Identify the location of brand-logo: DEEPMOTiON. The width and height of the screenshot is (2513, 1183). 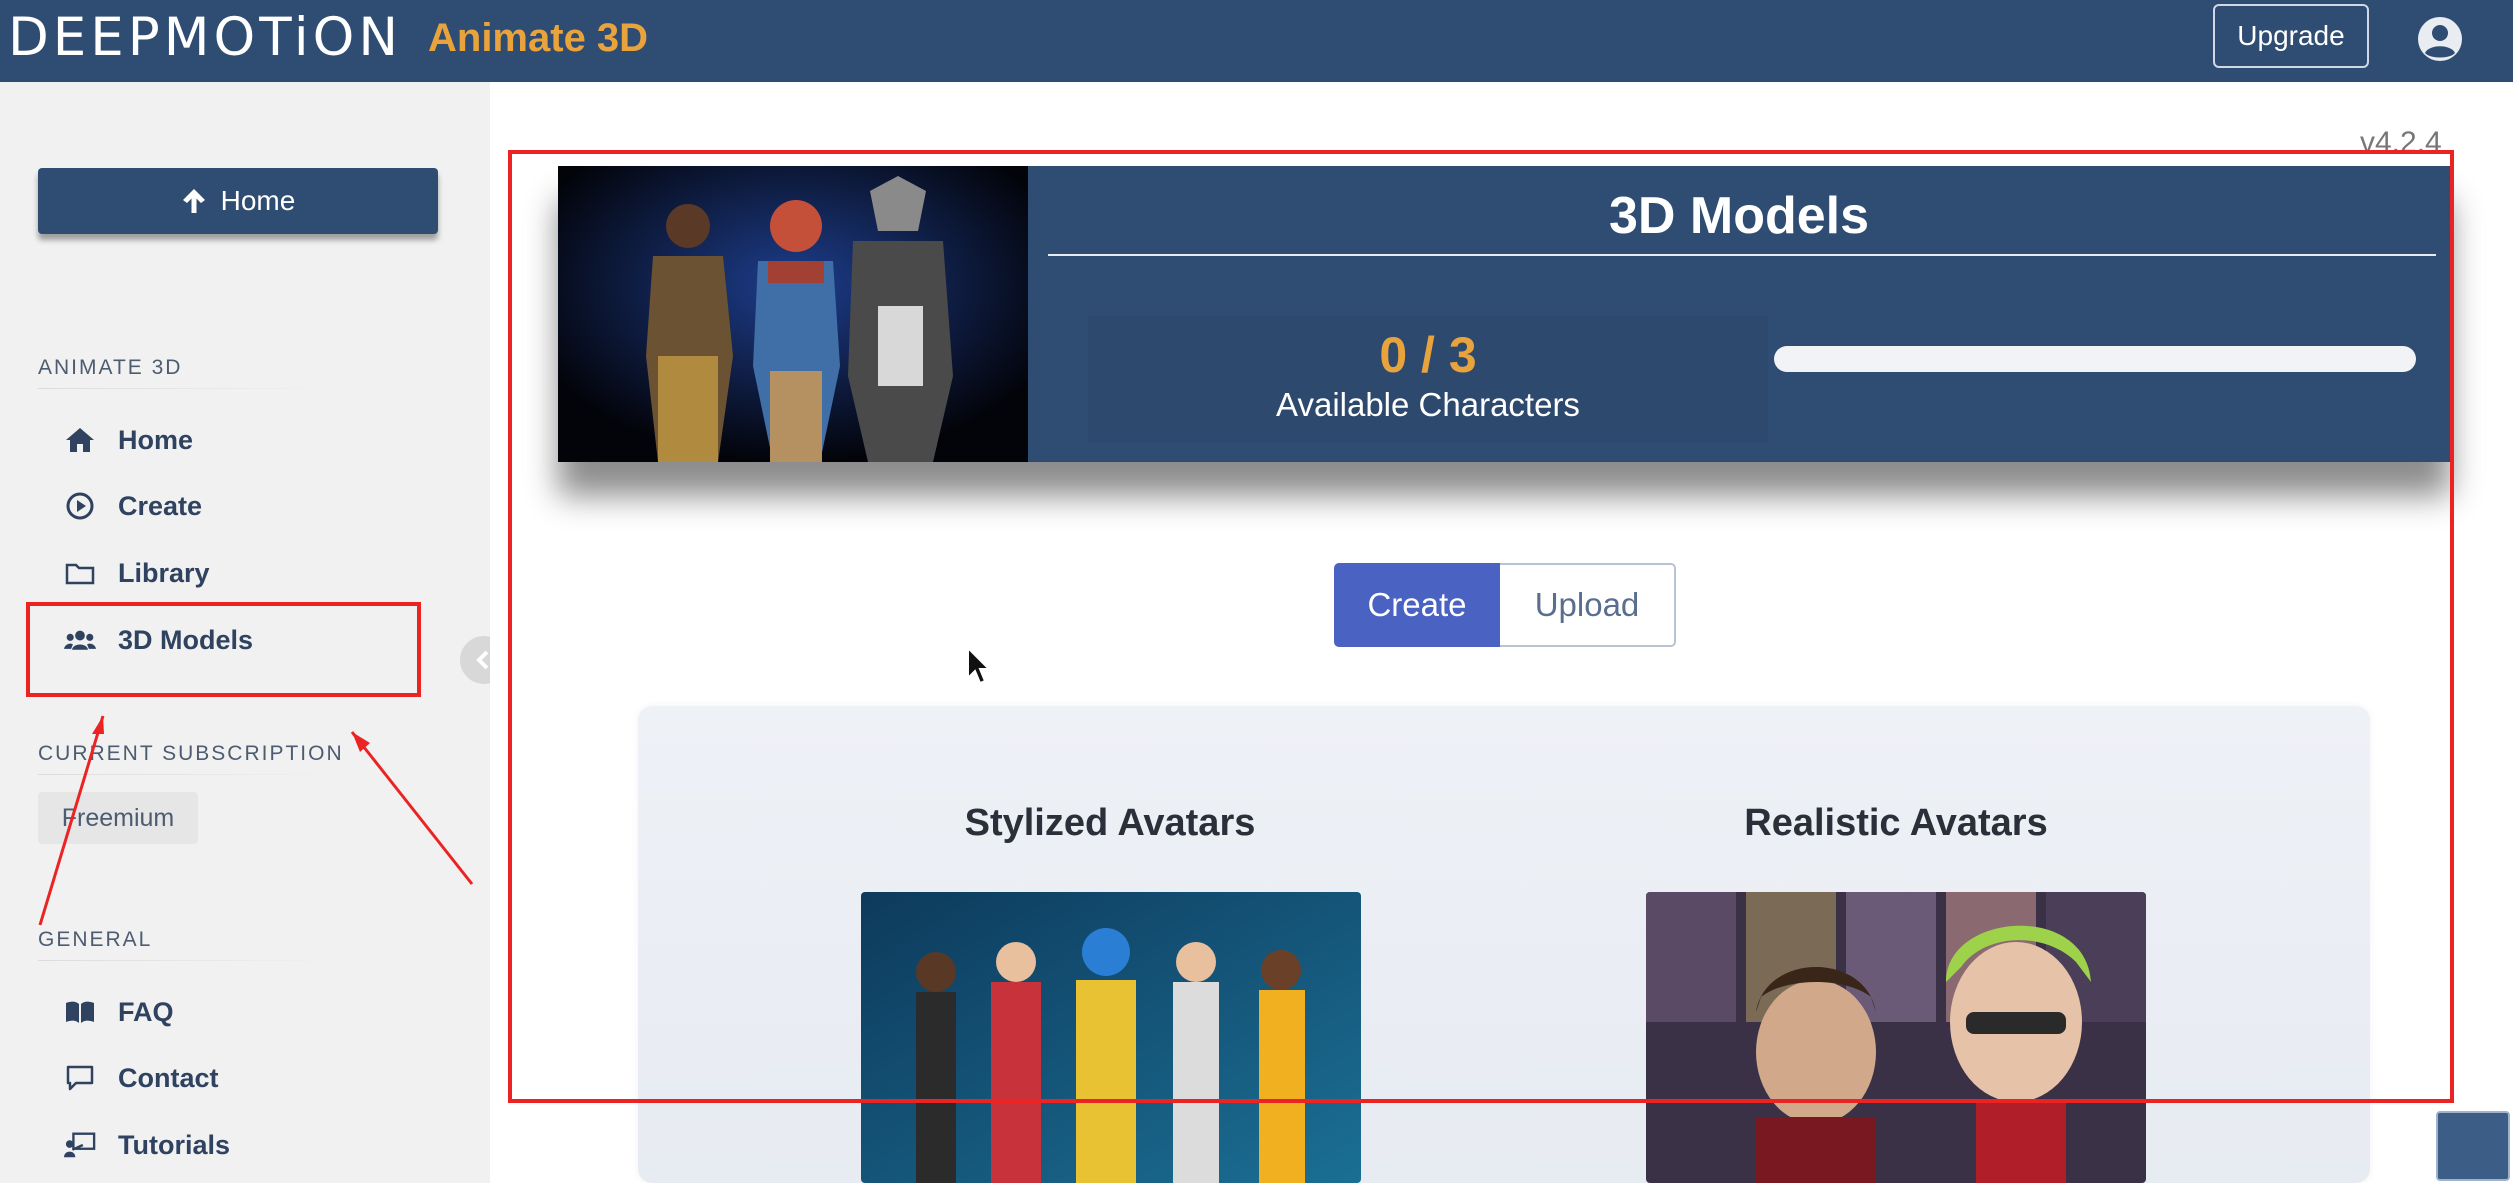
(205, 38).